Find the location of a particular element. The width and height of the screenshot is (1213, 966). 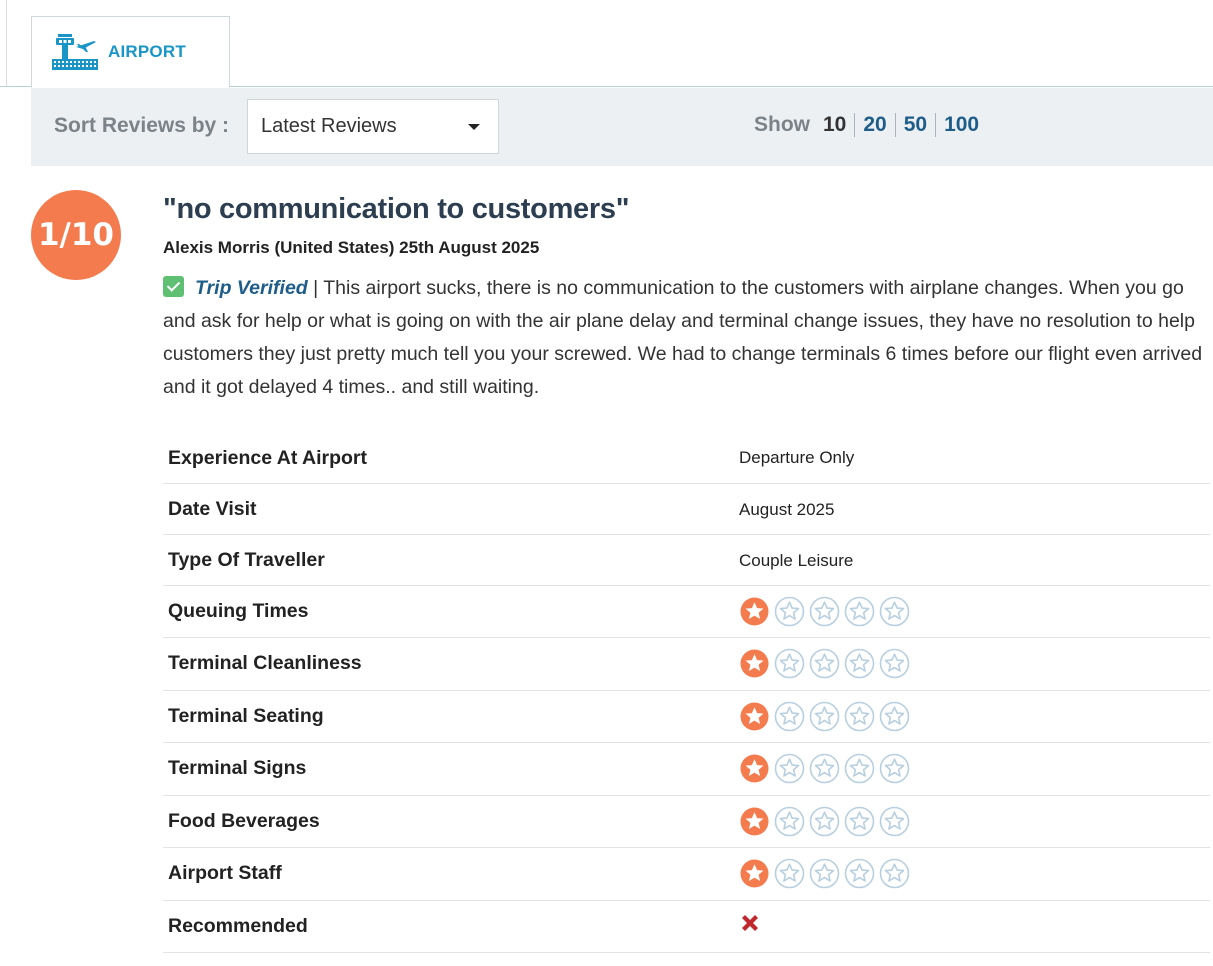

table-row: Recommended is located at coordinates (686, 926).